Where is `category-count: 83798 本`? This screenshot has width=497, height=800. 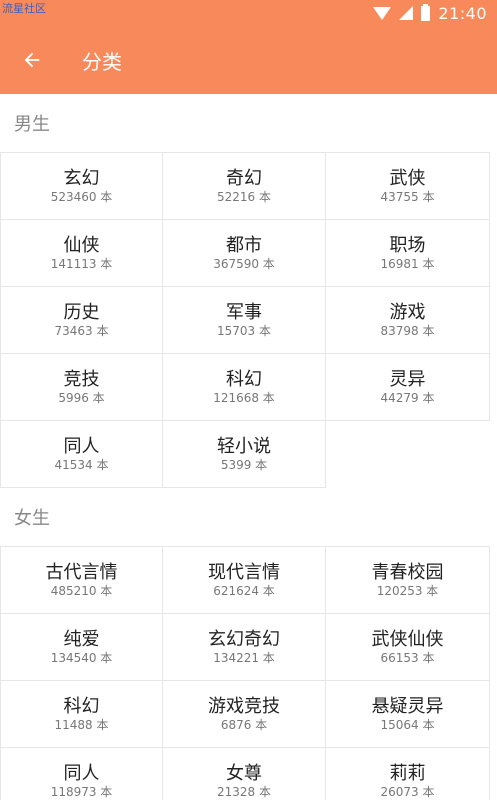 category-count: 83798 本 is located at coordinates (407, 330).